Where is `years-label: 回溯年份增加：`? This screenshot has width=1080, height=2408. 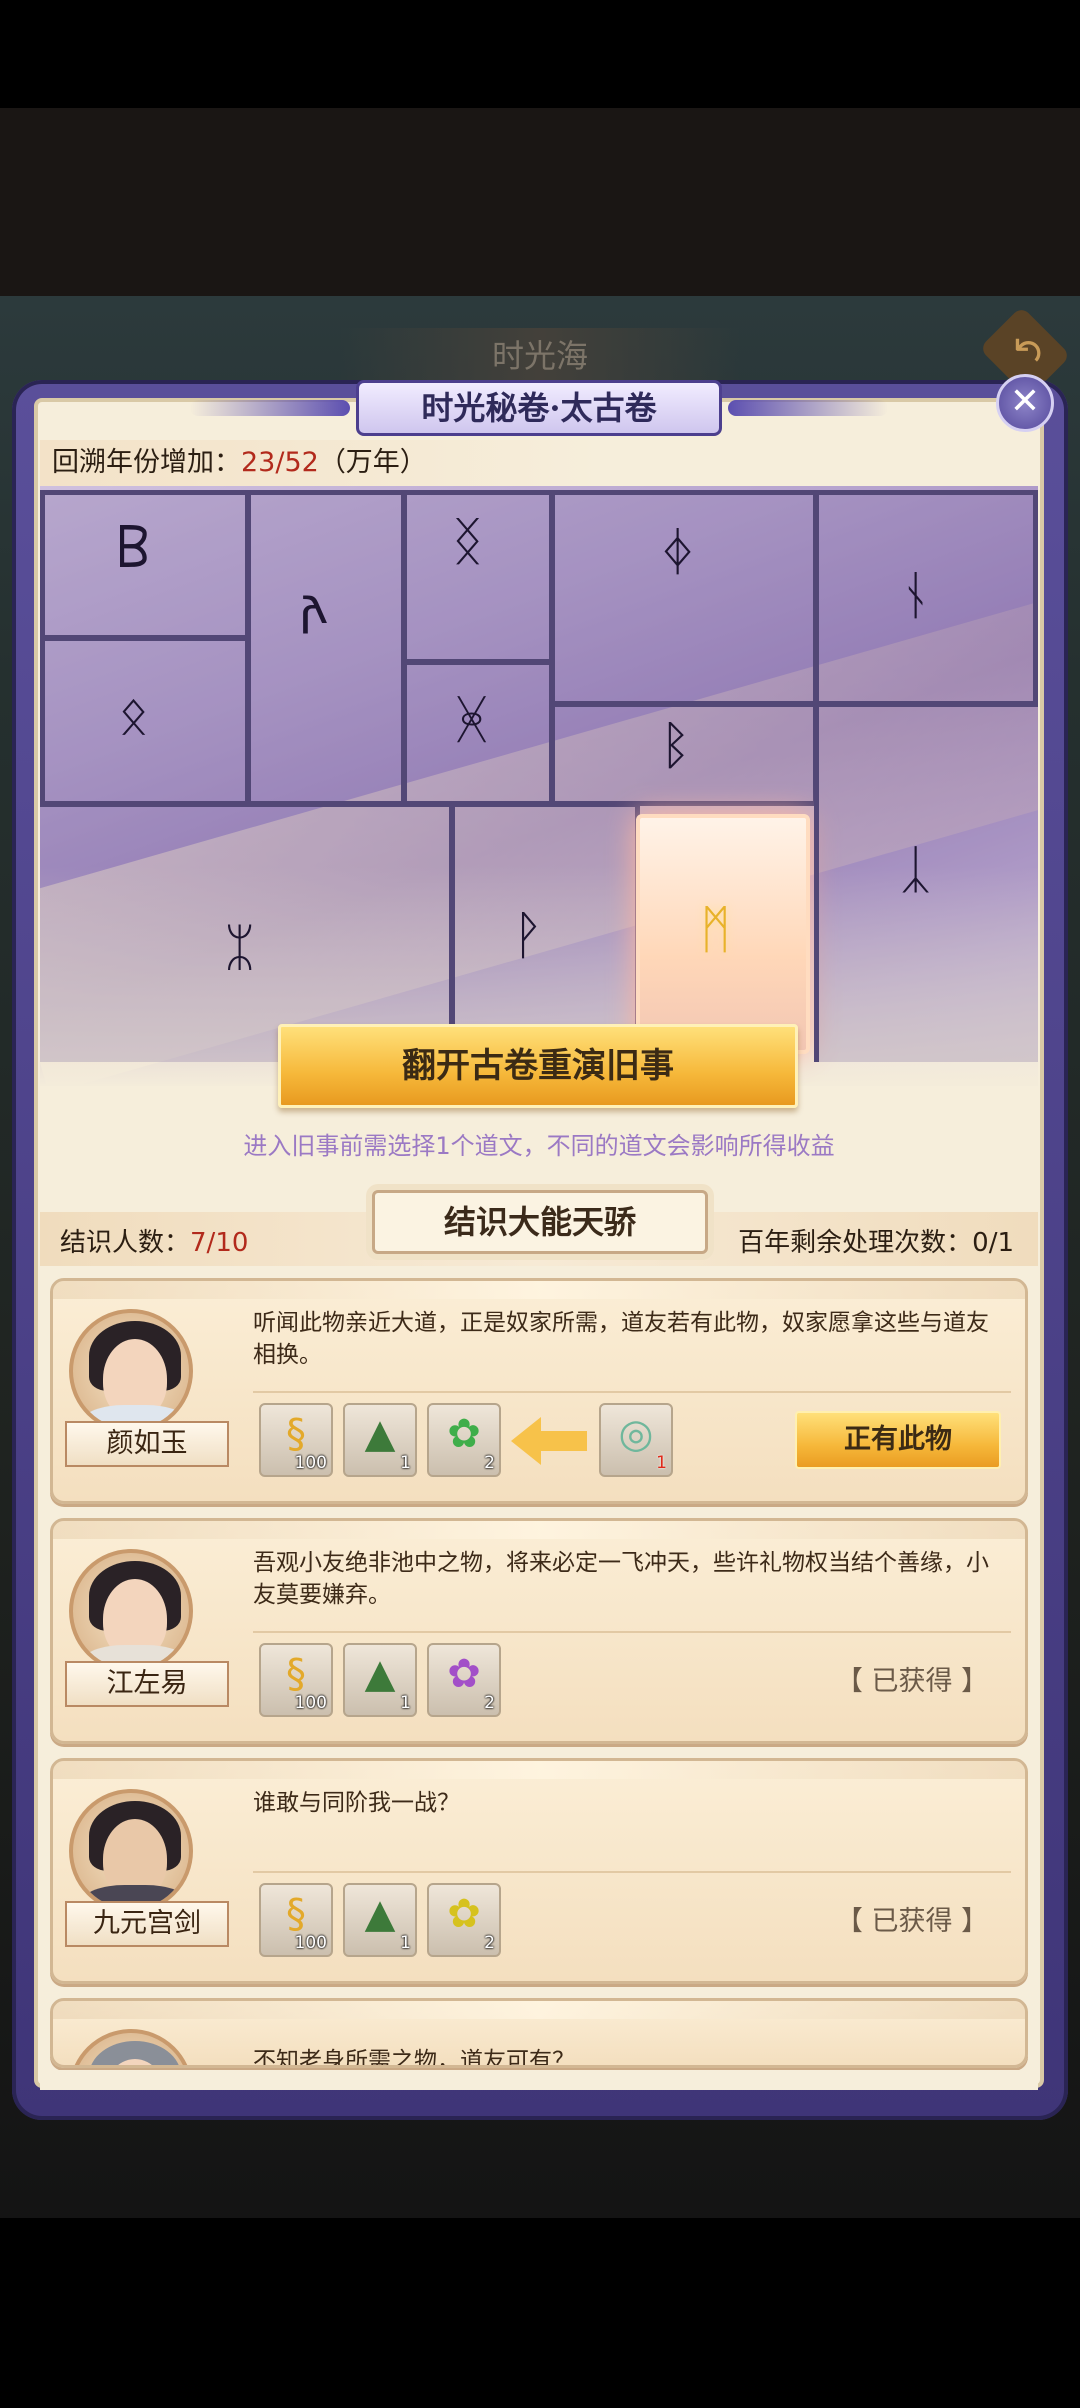 years-label: 回溯年份增加： is located at coordinates (146, 462).